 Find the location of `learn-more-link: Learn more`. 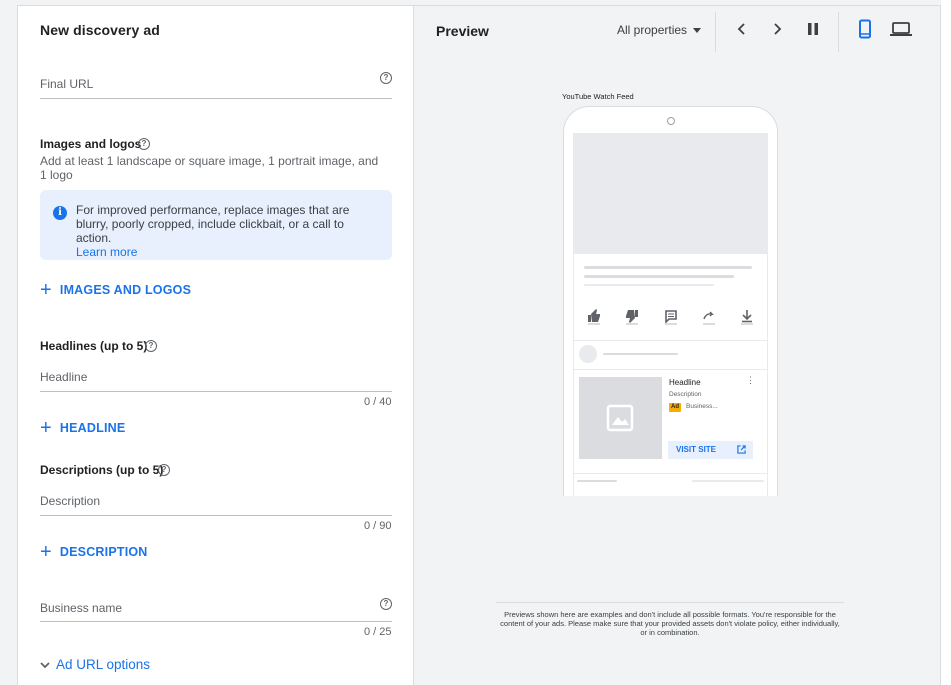

learn-more-link: Learn more is located at coordinates (228, 252).